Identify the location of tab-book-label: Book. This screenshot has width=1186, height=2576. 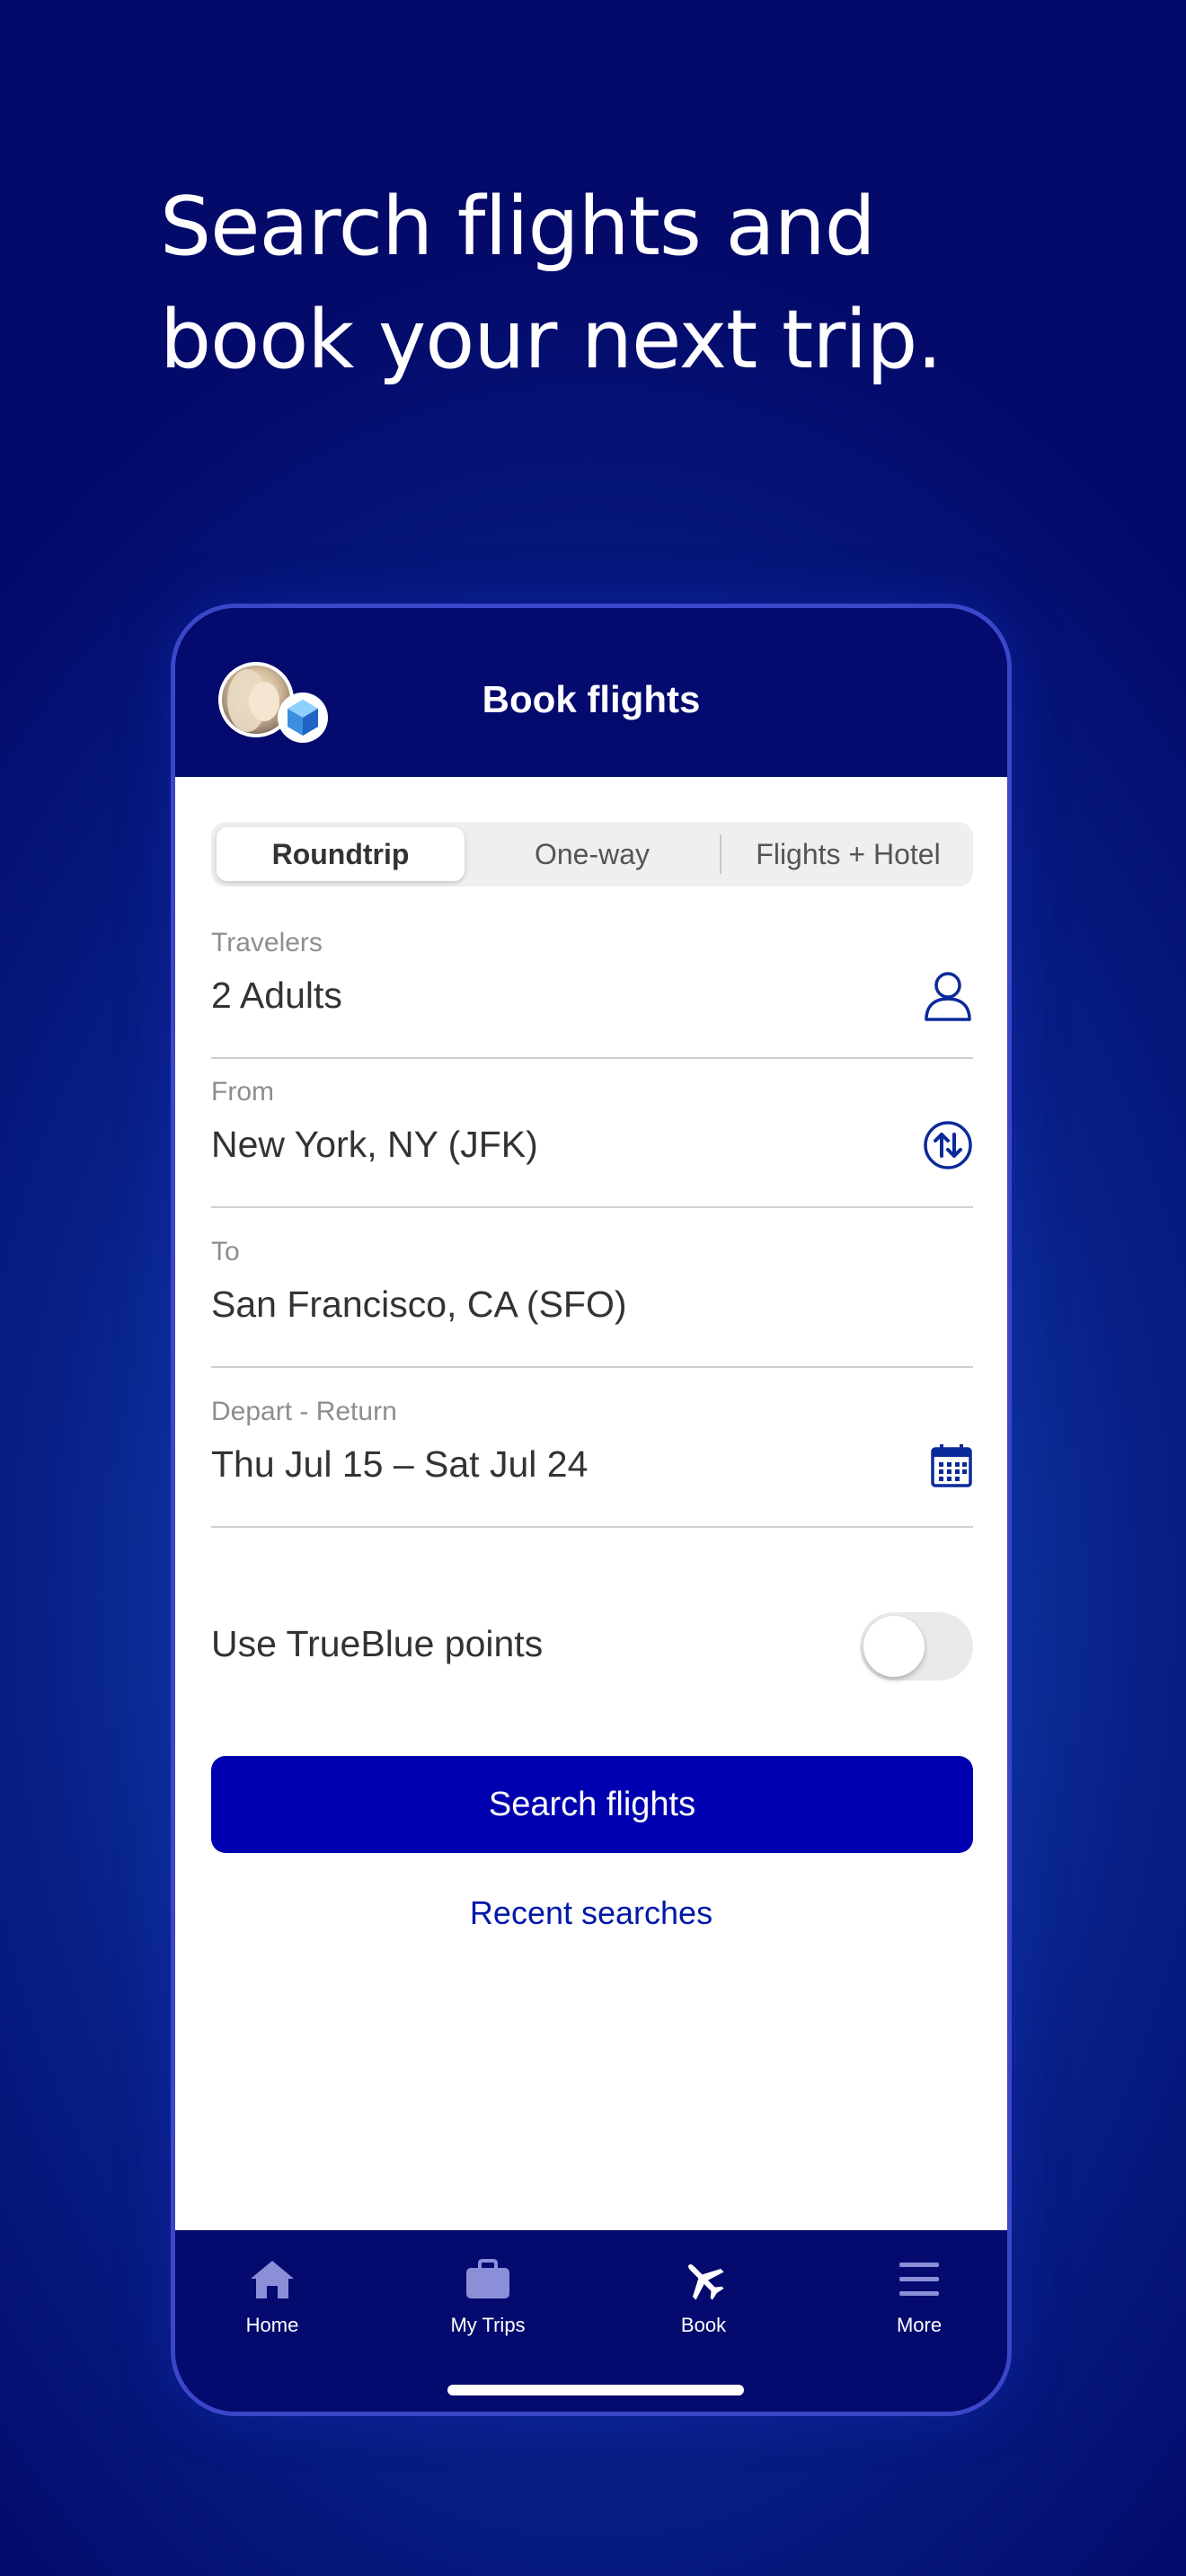
(703, 2325).